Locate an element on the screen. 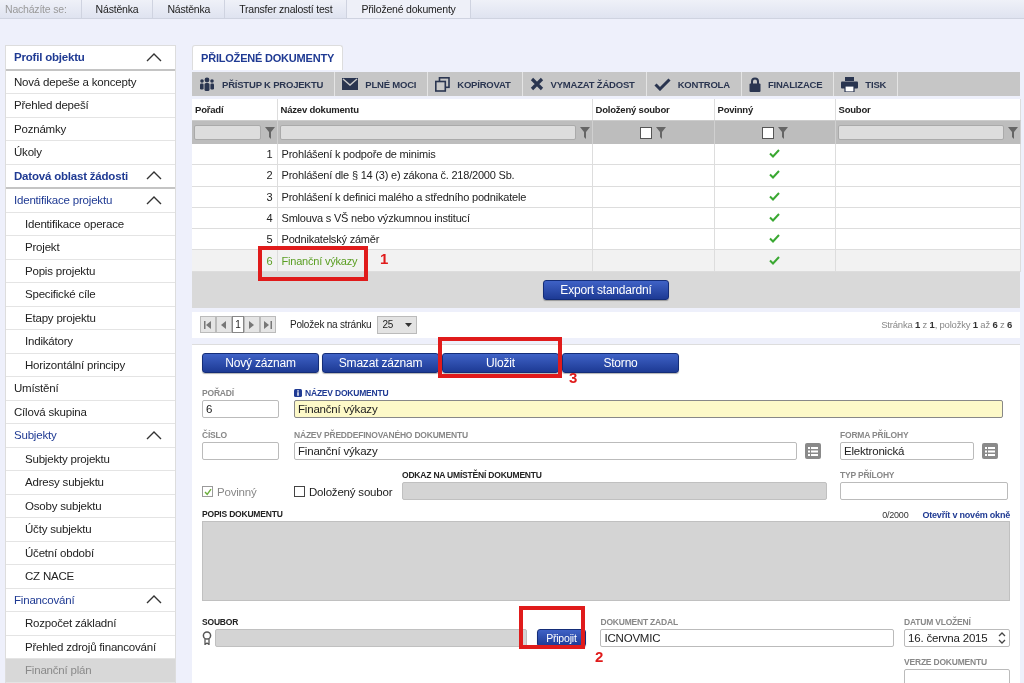  sidebar-item: Umístění is located at coordinates (90, 389).